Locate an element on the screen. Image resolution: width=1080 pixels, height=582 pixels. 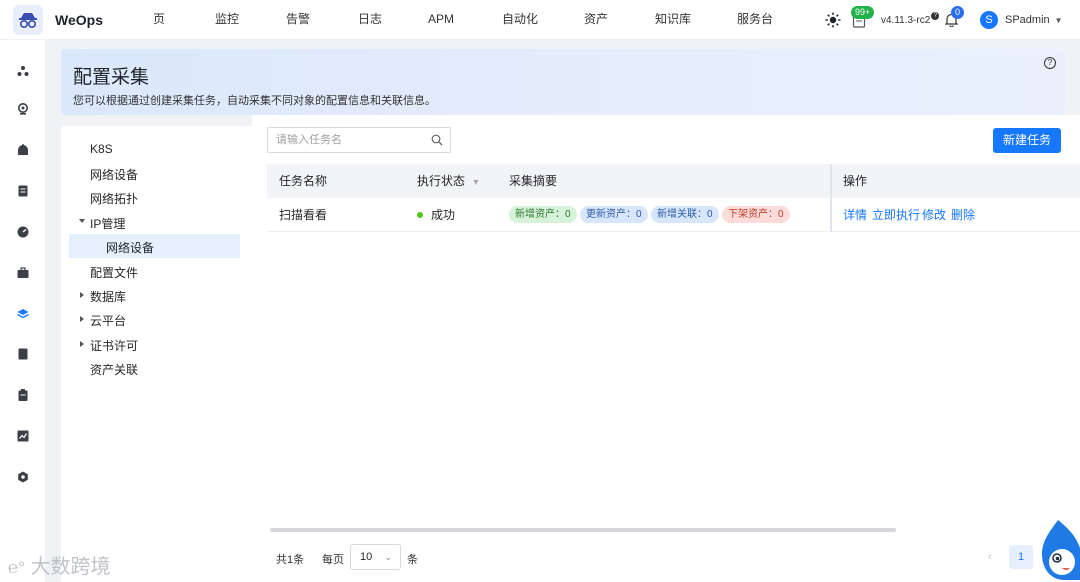
column-header-status: 执行状态 ▼ is located at coordinates (448, 181).